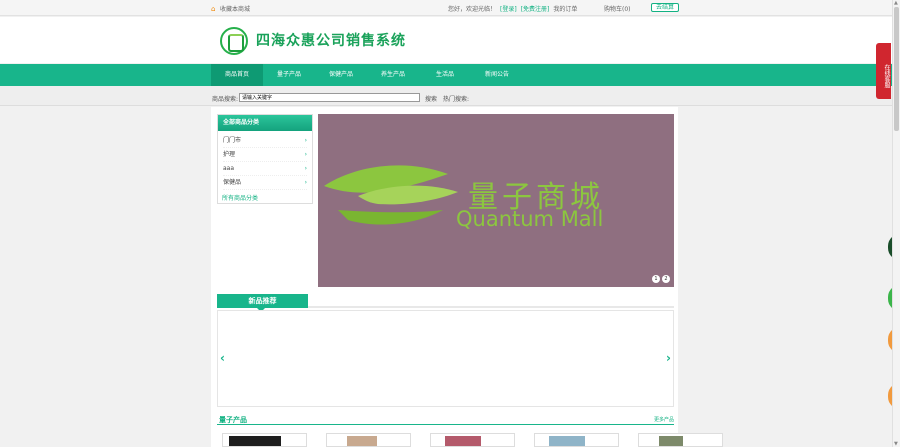  Describe the element at coordinates (445, 419) in the screenshot. I see `quantum-products-header: 量子产品 更多产品` at that location.